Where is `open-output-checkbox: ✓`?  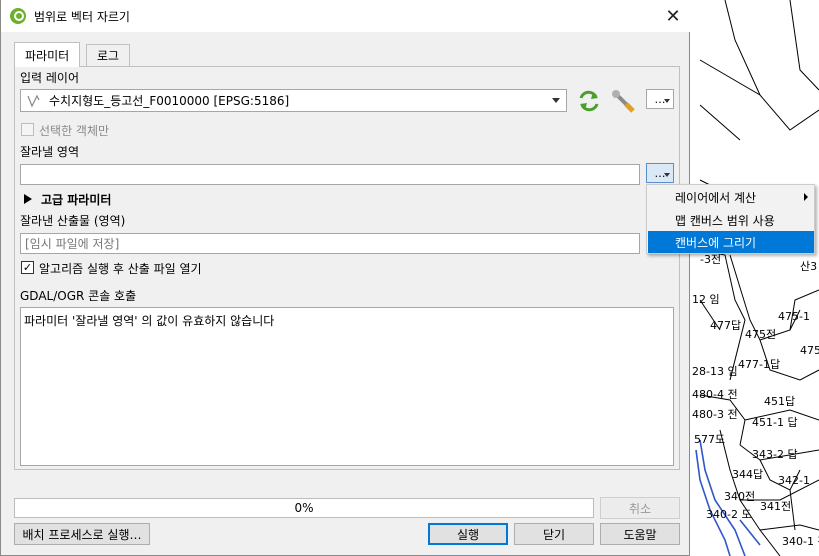 open-output-checkbox: ✓ is located at coordinates (27, 267).